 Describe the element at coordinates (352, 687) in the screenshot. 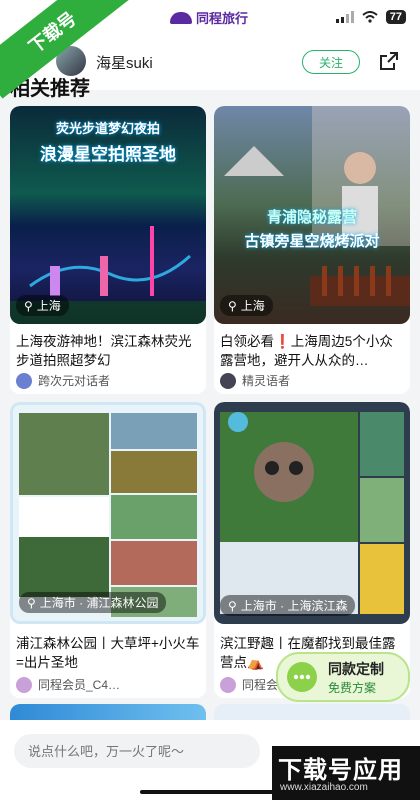

I see `promo-subtitle: 免费方案` at that location.